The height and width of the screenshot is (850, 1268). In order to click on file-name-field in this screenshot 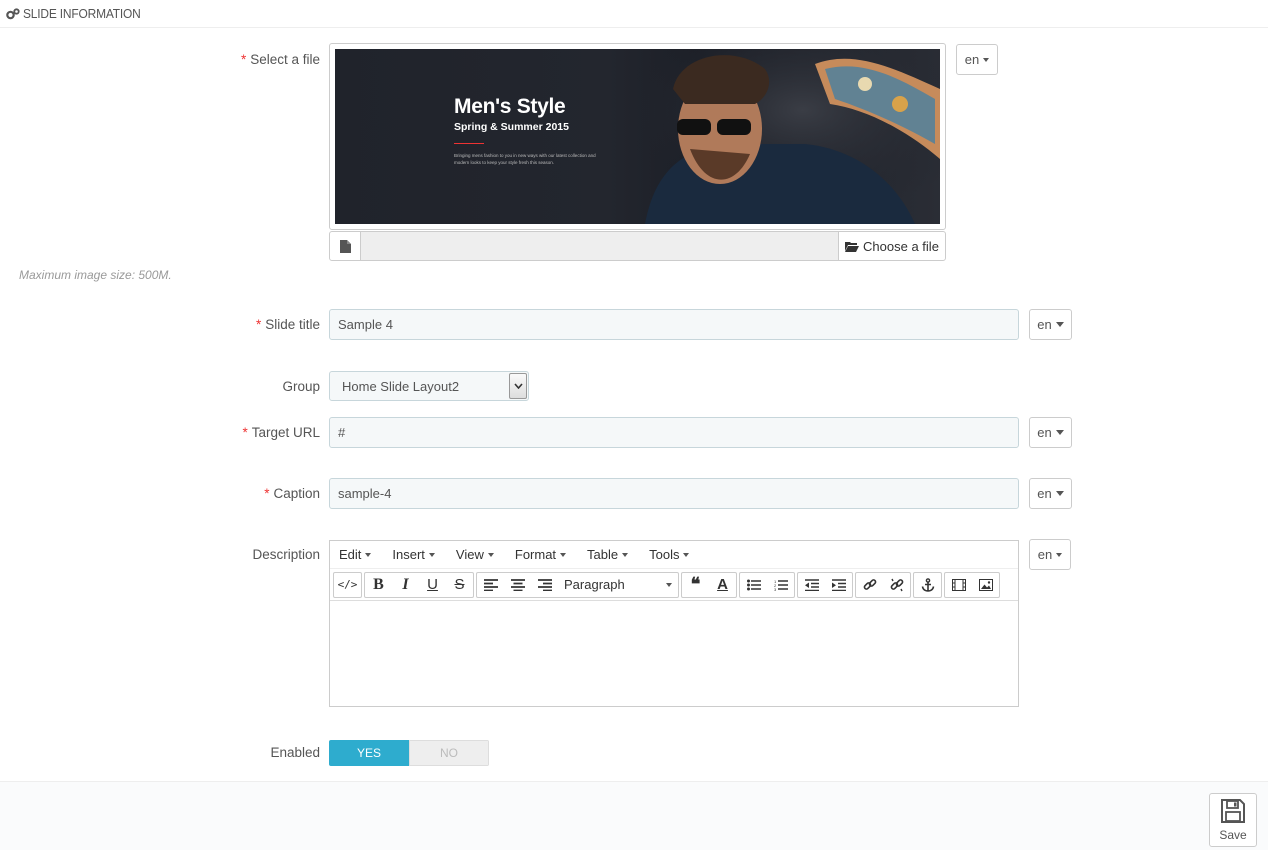, I will do `click(599, 246)`.